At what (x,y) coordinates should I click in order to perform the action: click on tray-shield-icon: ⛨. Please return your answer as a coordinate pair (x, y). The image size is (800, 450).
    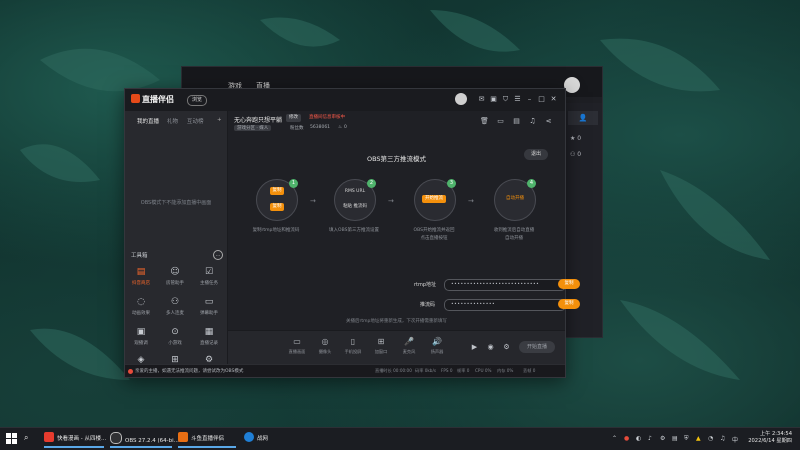
    Looking at the image, I should click on (686, 439).